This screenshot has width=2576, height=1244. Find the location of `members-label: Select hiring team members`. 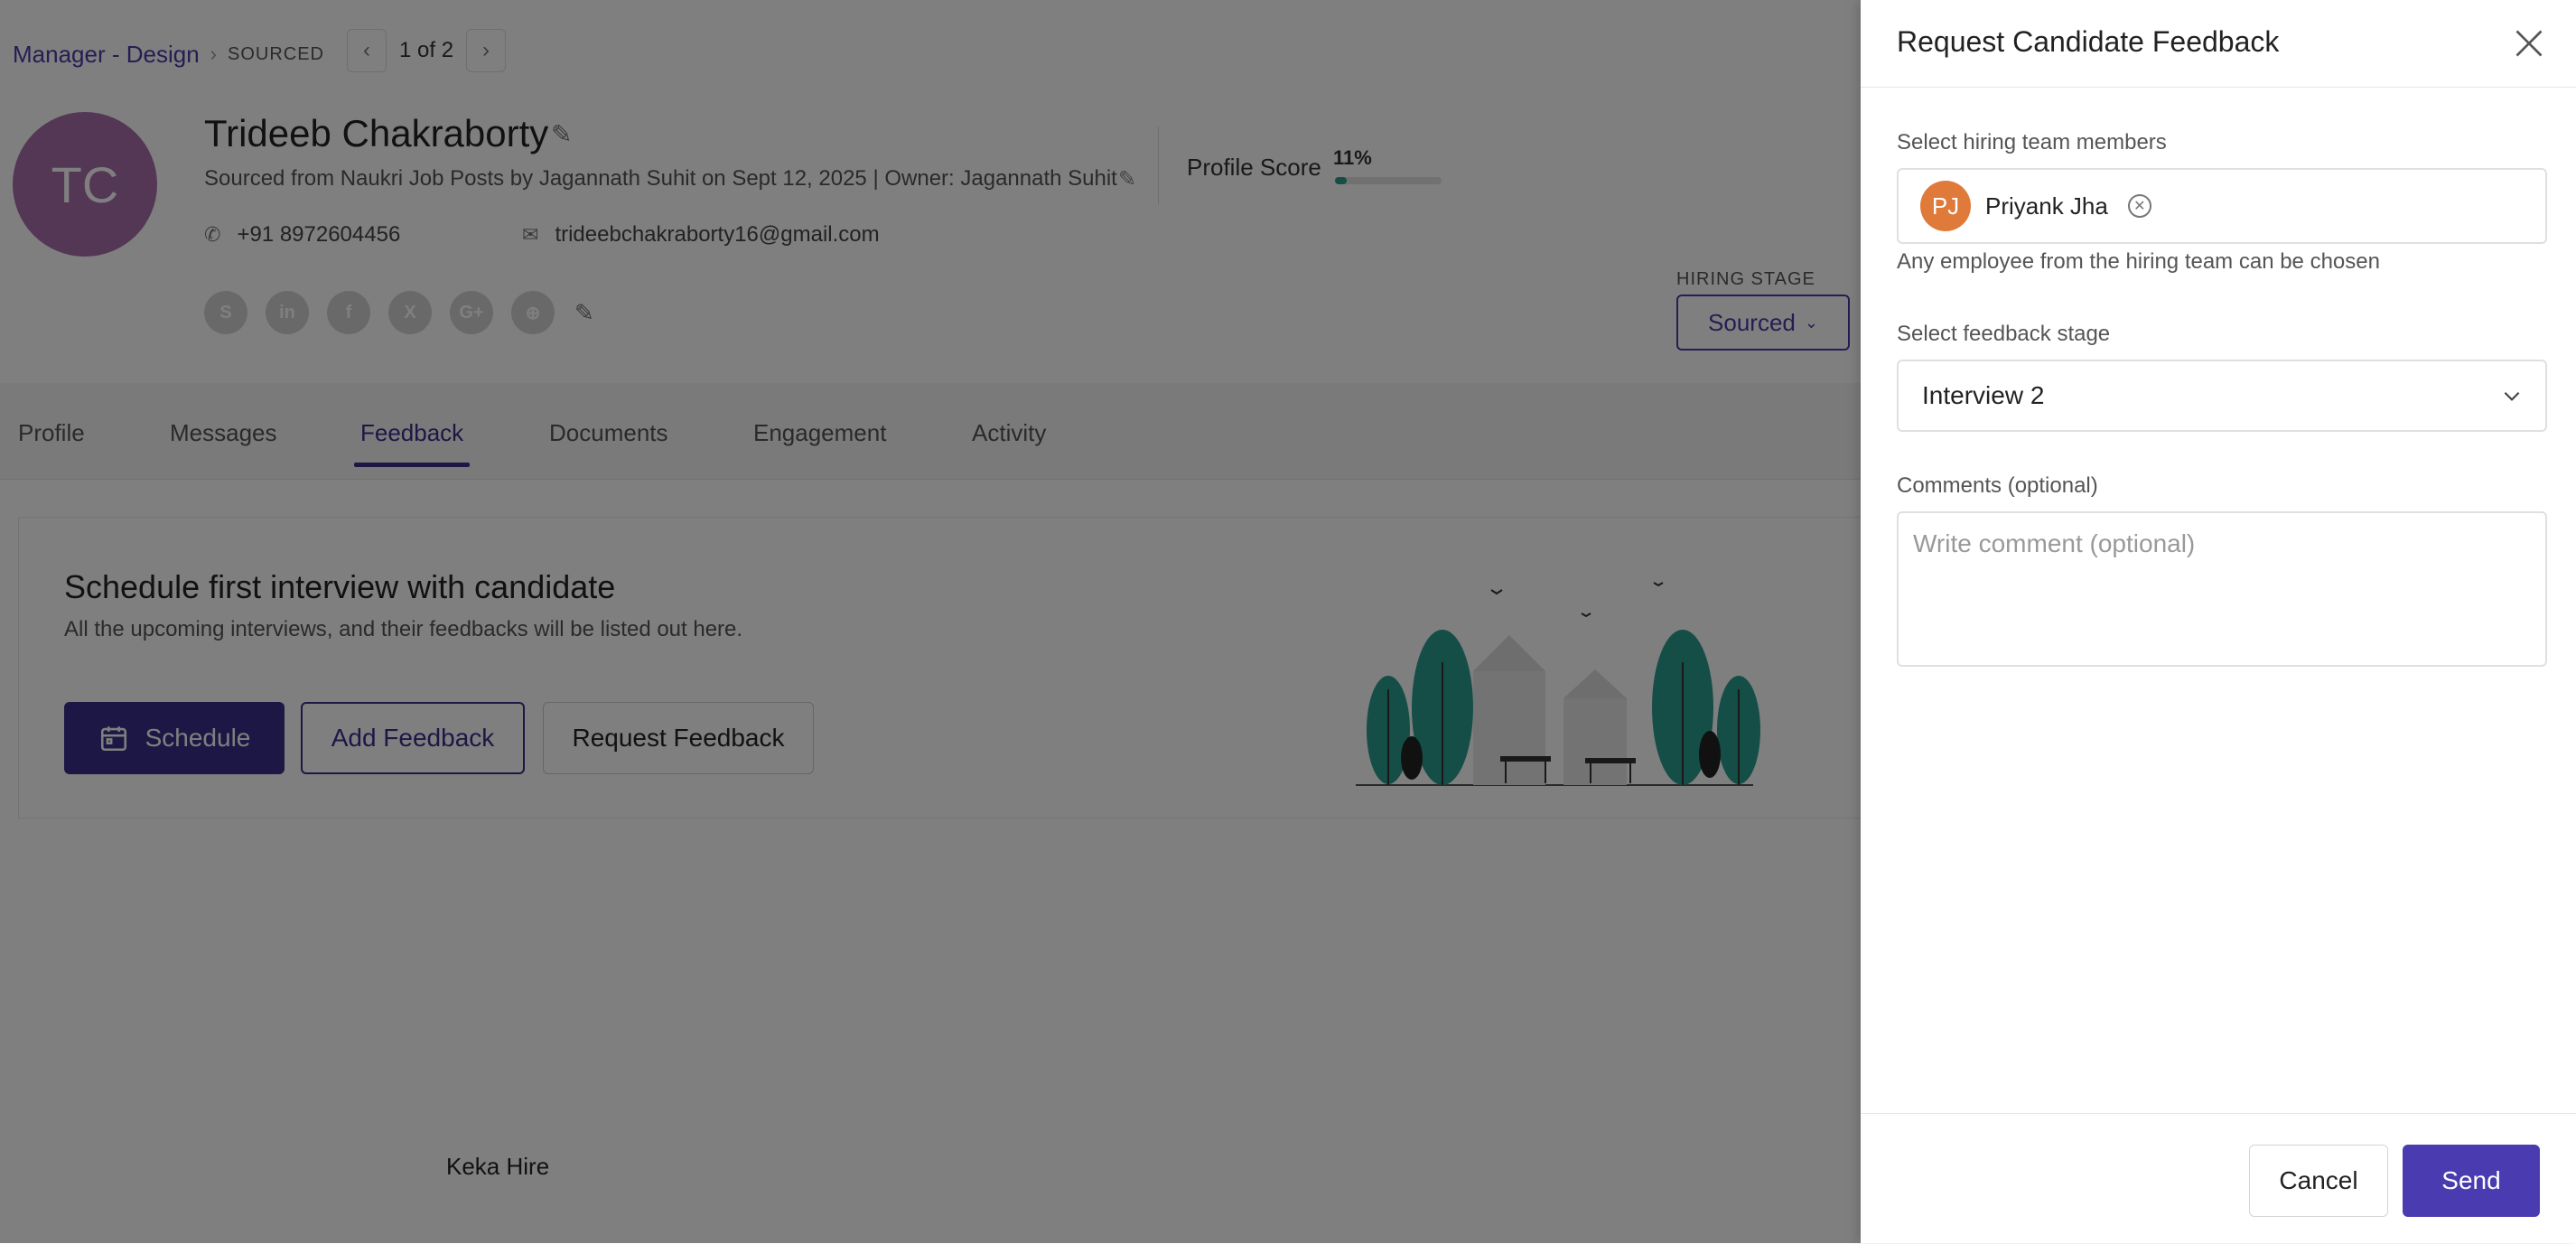

members-label: Select hiring team members is located at coordinates (2032, 142).